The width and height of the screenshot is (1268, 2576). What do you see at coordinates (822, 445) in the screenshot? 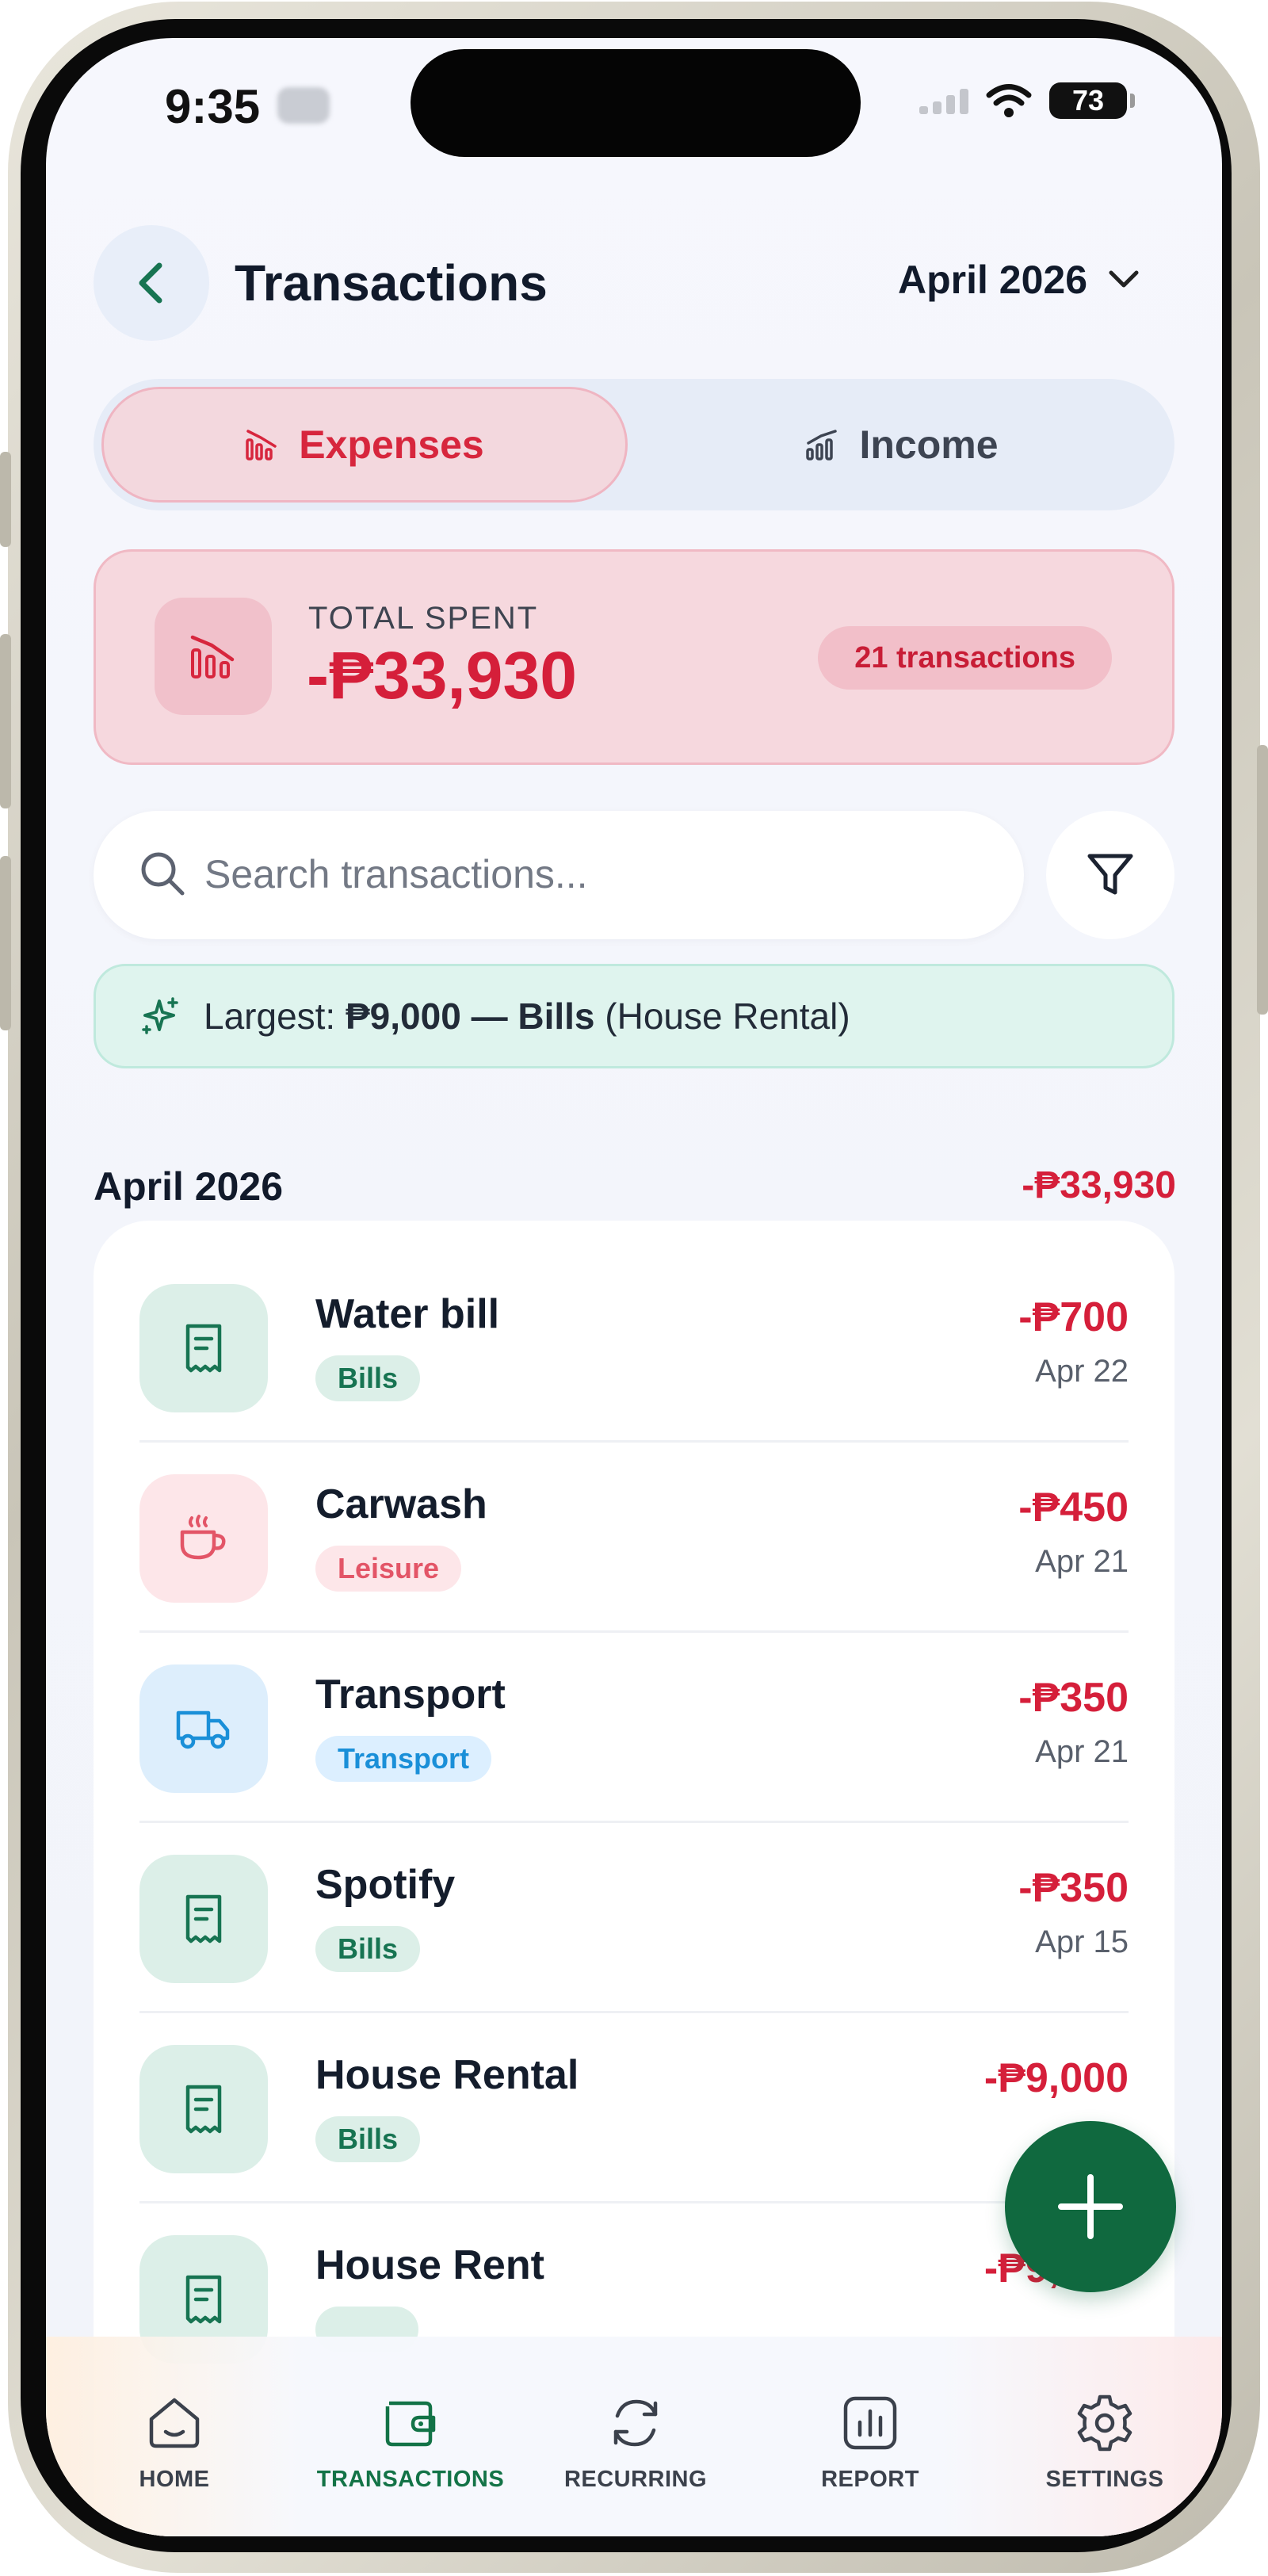
I see `trending-up-chart-icon` at bounding box center [822, 445].